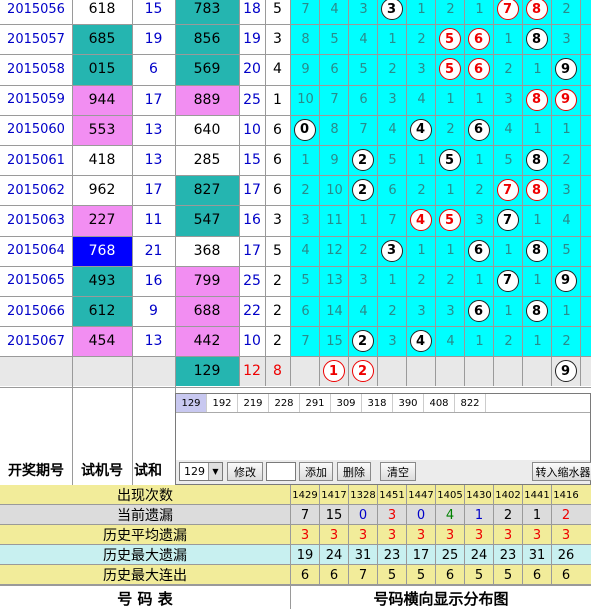  What do you see at coordinates (316, 471) in the screenshot?
I see `add-button: 添加` at bounding box center [316, 471].